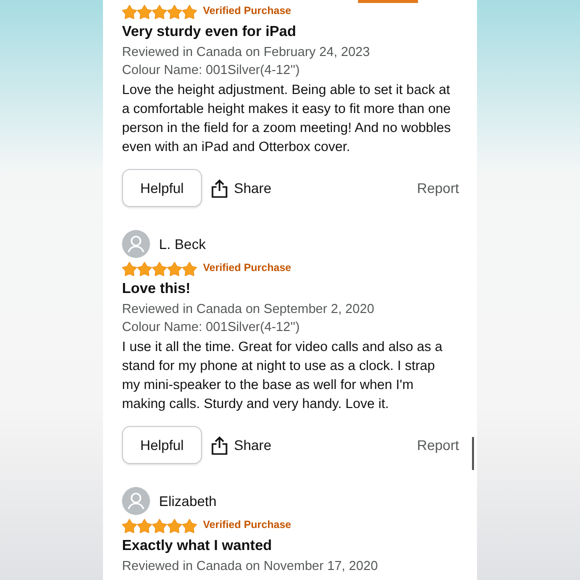  What do you see at coordinates (473, 453) in the screenshot?
I see `scrollbar` at bounding box center [473, 453].